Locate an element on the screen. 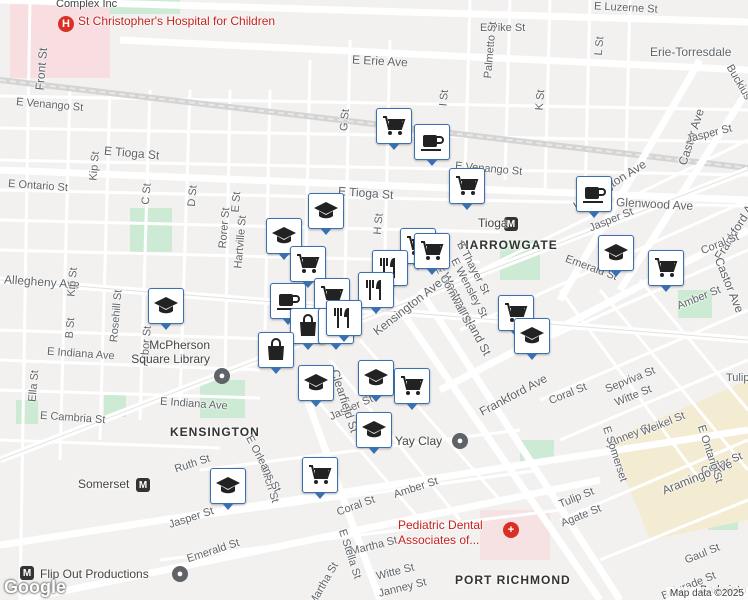 This screenshot has width=748, height=600. poi-hospital: St Christopher's Hospital for Children is located at coordinates (176, 21).